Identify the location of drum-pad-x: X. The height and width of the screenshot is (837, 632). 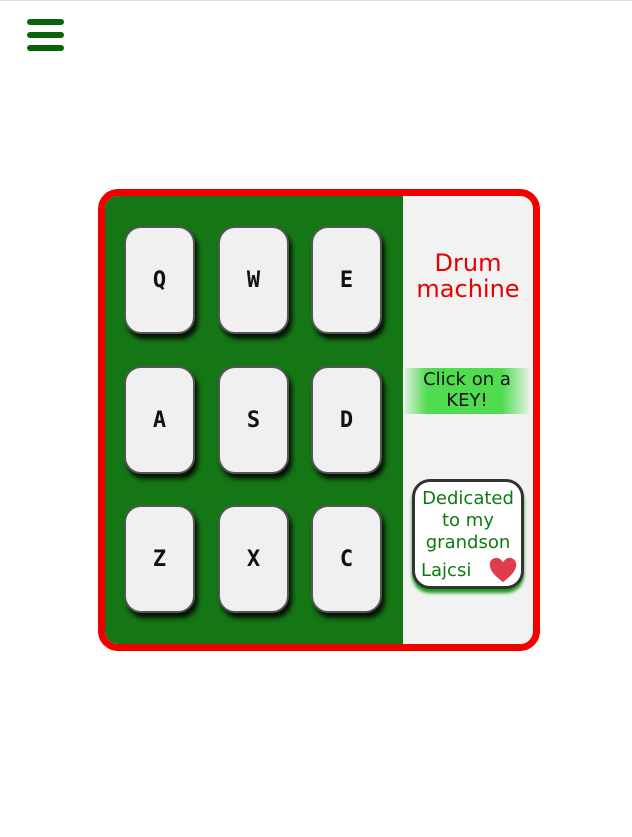
(253, 559).